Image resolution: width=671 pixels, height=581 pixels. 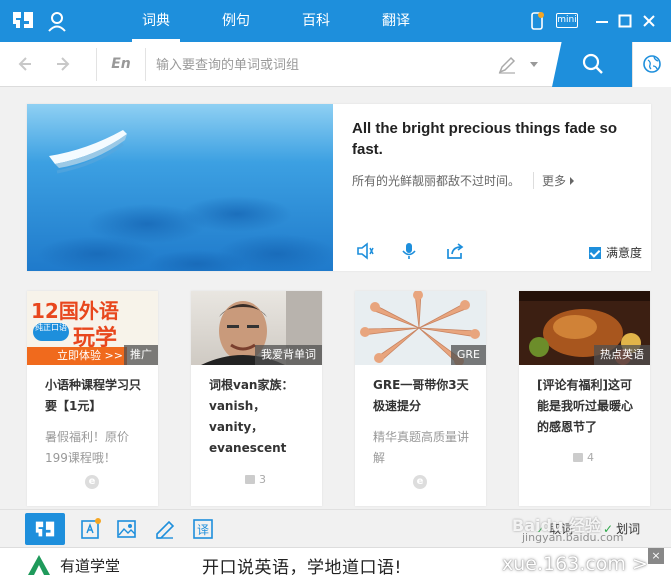 What do you see at coordinates (595, 253) in the screenshot?
I see `checkbox-checked-icon` at bounding box center [595, 253].